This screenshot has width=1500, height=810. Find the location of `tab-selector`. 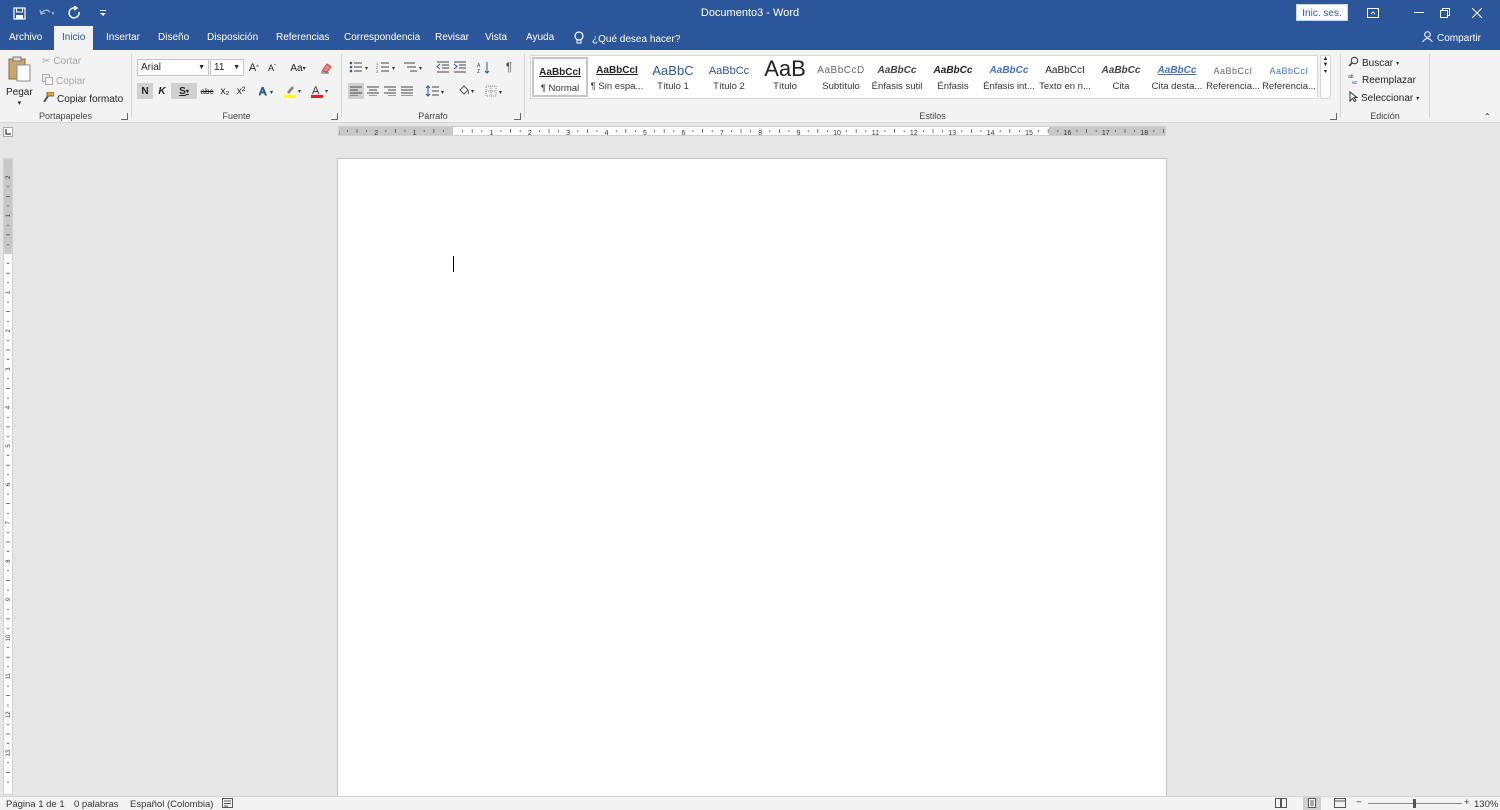

tab-selector is located at coordinates (8, 132).